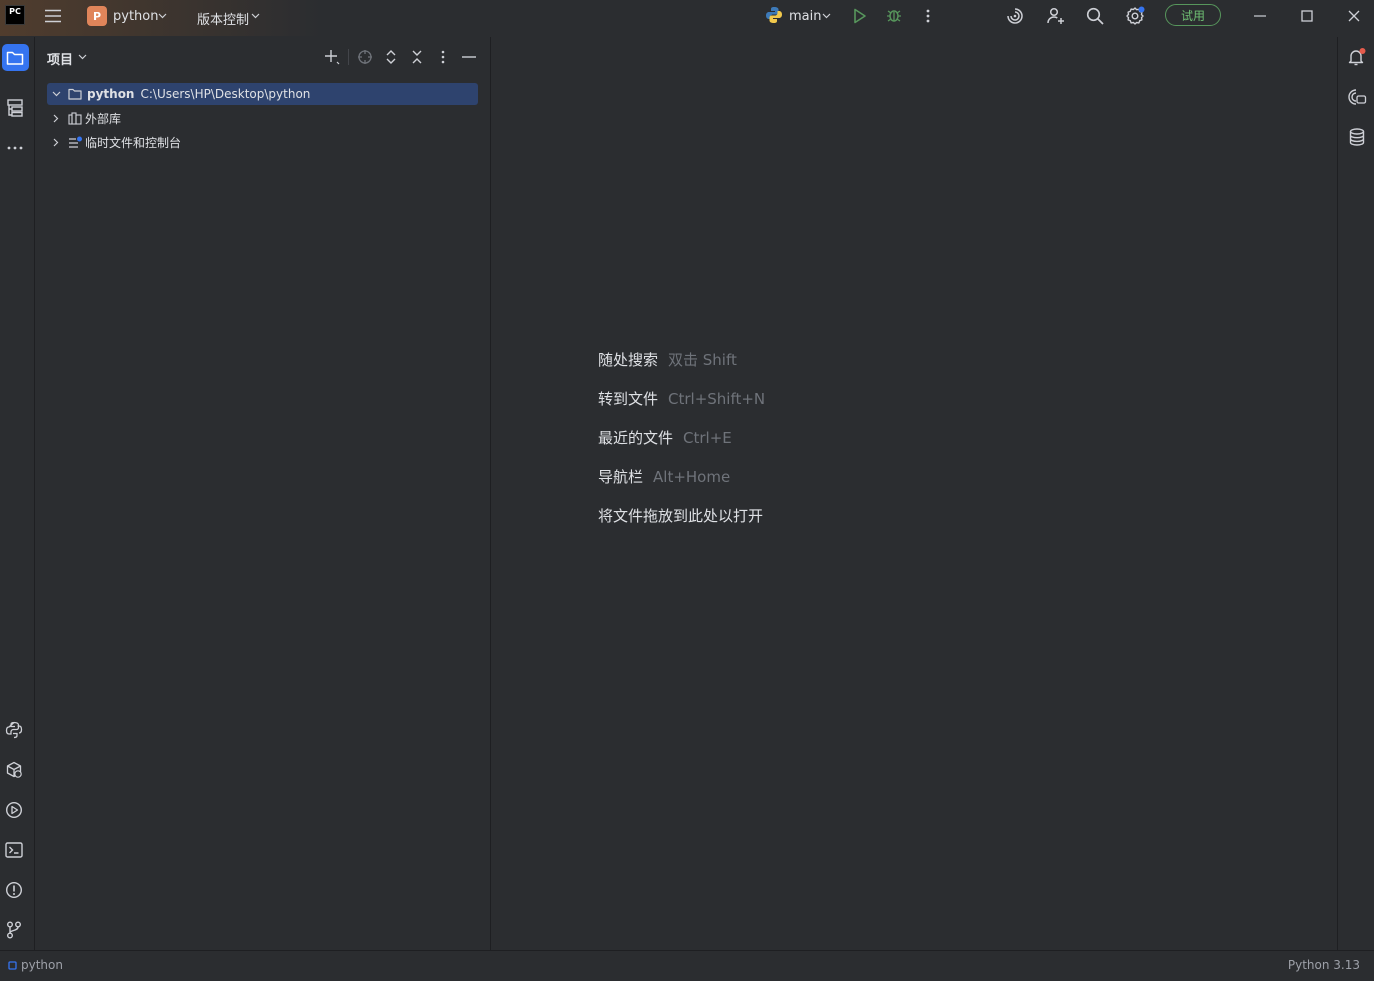 The width and height of the screenshot is (1374, 981). What do you see at coordinates (1015, 16) in the screenshot?
I see `ai-assistant-icon` at bounding box center [1015, 16].